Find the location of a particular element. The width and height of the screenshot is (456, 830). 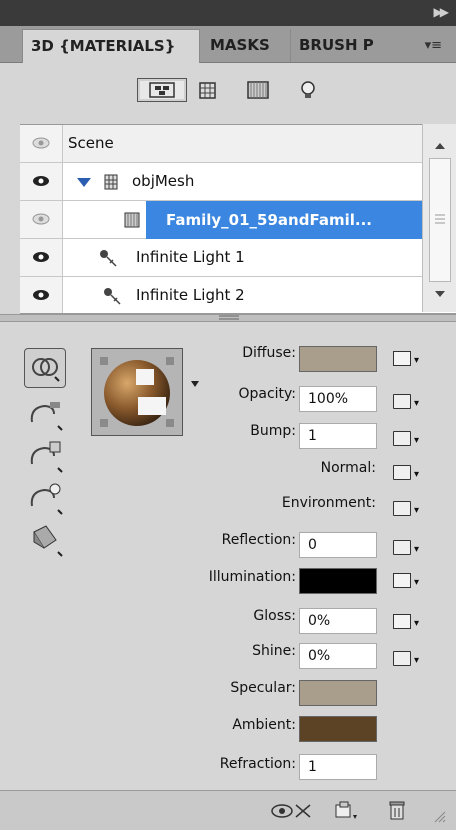

scroll-up-icon is located at coordinates (440, 146).